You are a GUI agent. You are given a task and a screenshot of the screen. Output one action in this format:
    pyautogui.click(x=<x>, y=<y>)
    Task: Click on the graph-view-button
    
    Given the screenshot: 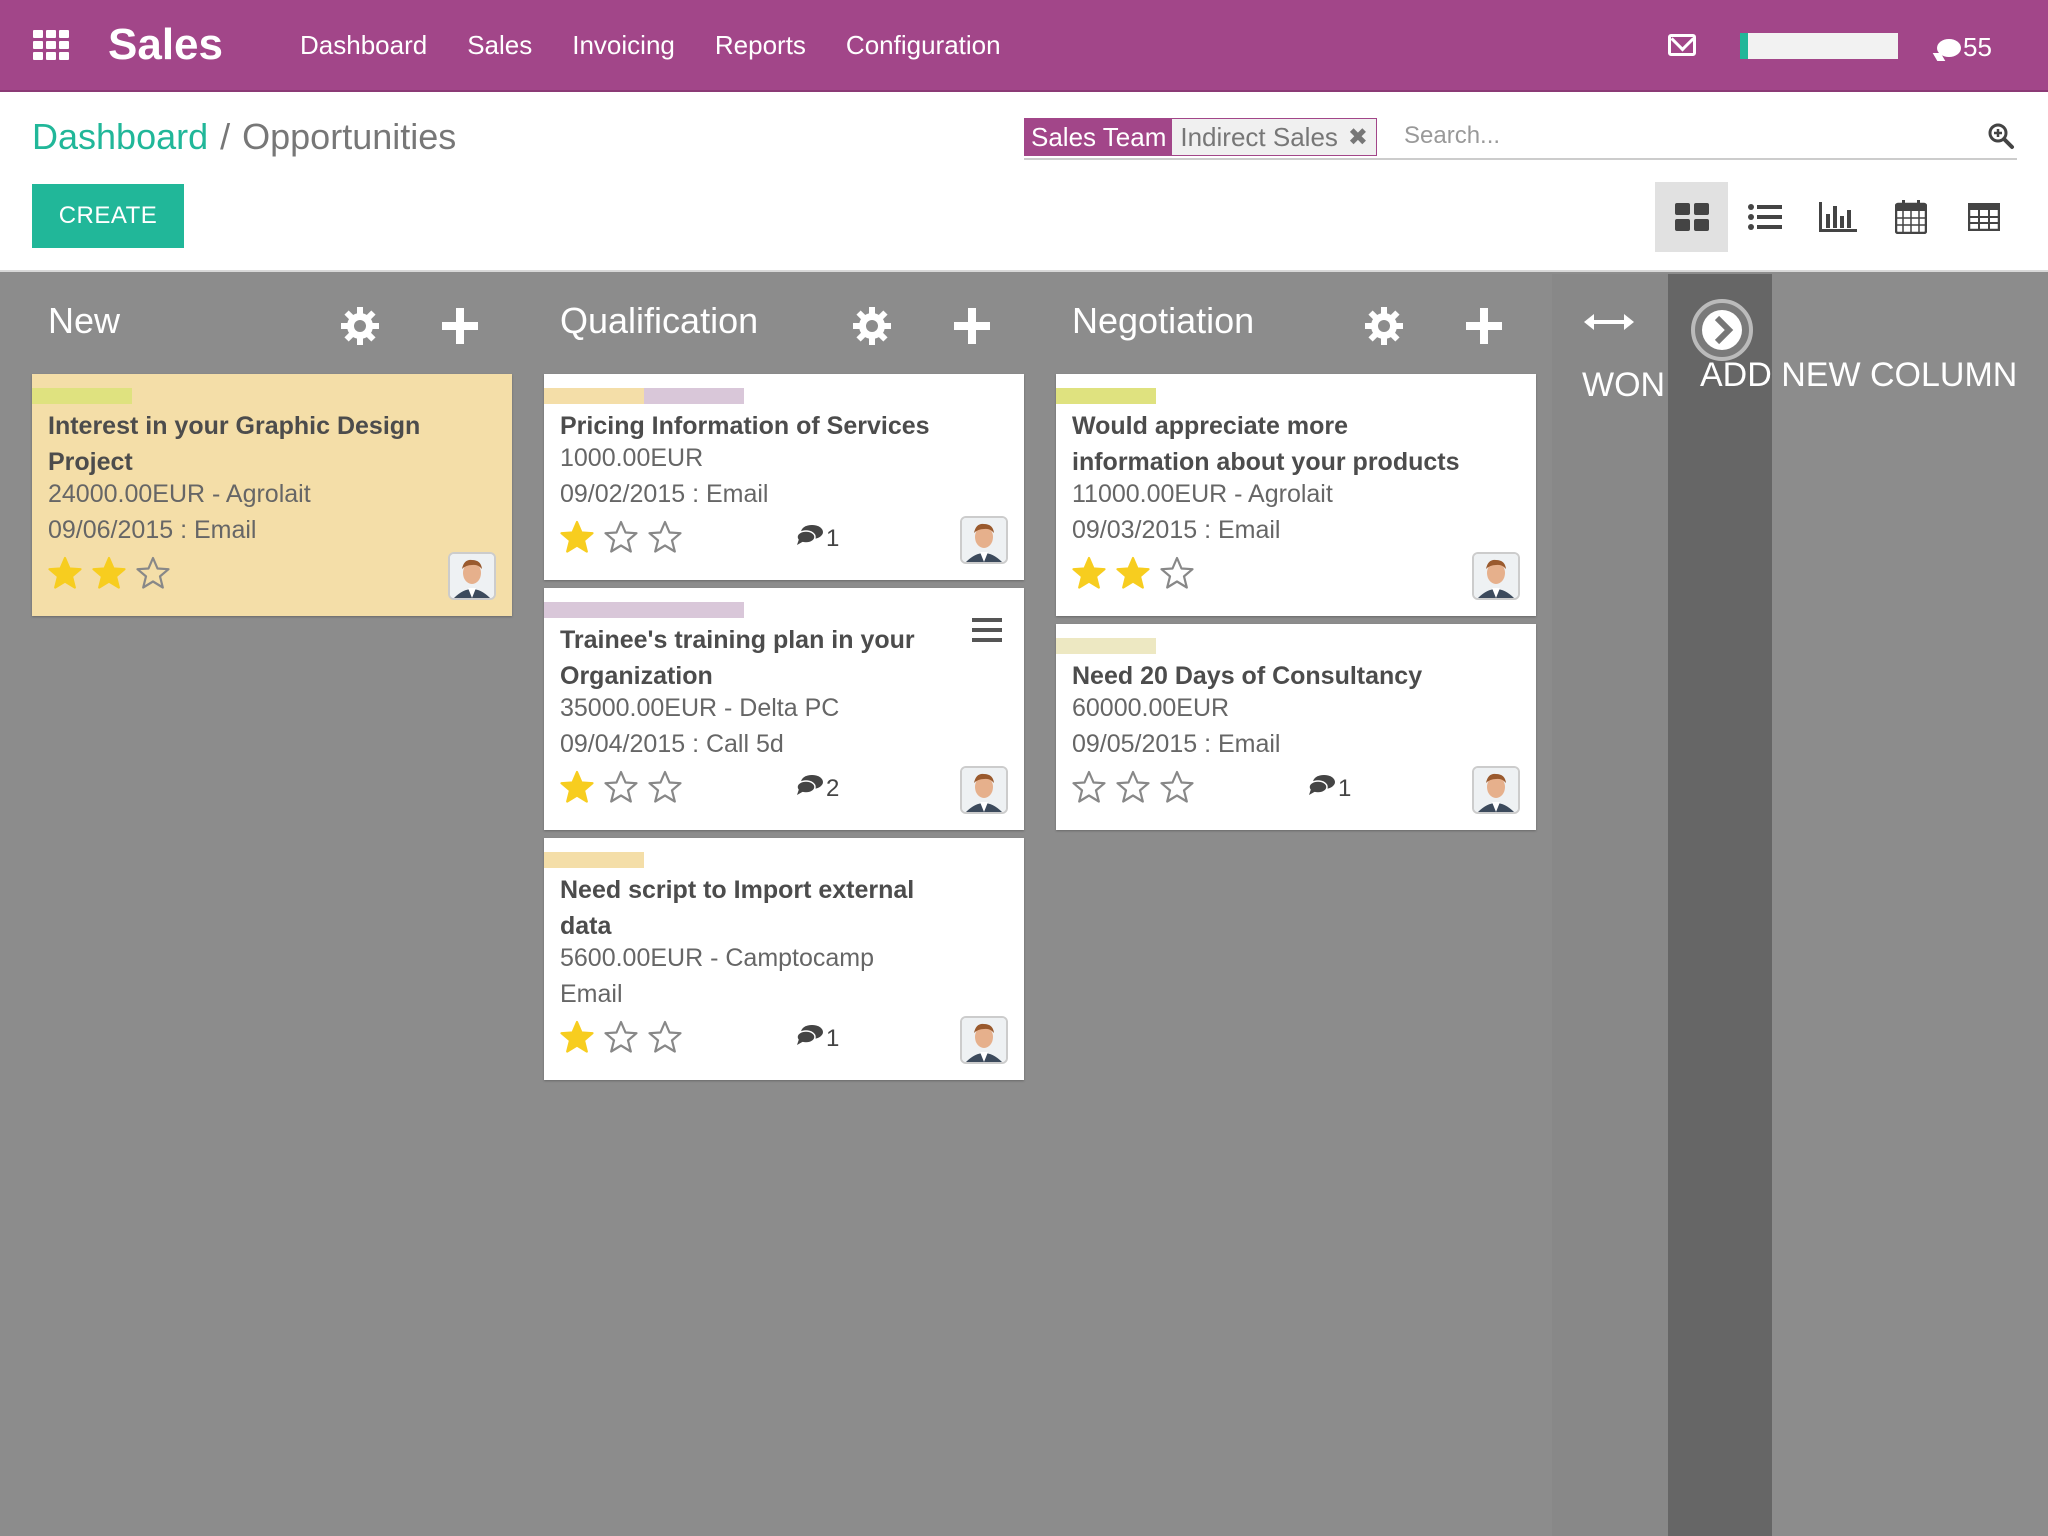 What is the action you would take?
    pyautogui.click(x=1837, y=217)
    